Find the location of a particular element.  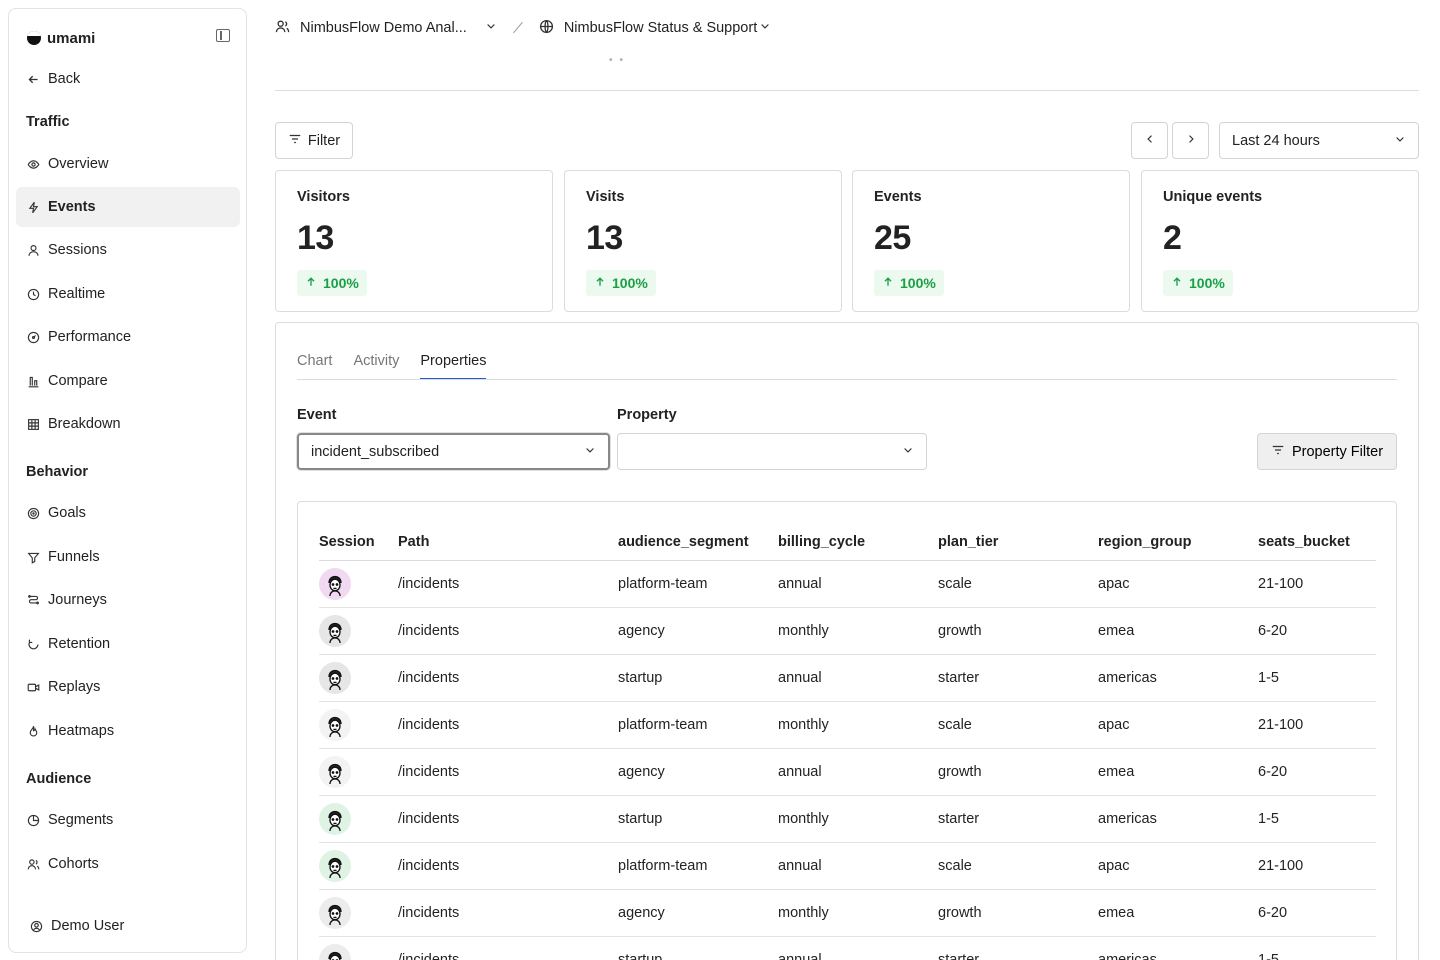

session-cell is located at coordinates (358, 631).